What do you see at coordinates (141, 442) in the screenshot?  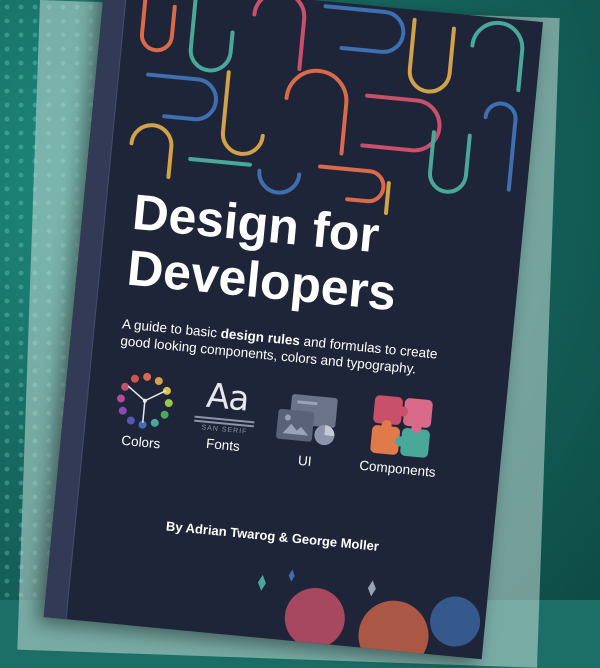 I see `feature-colors-label: Colors` at bounding box center [141, 442].